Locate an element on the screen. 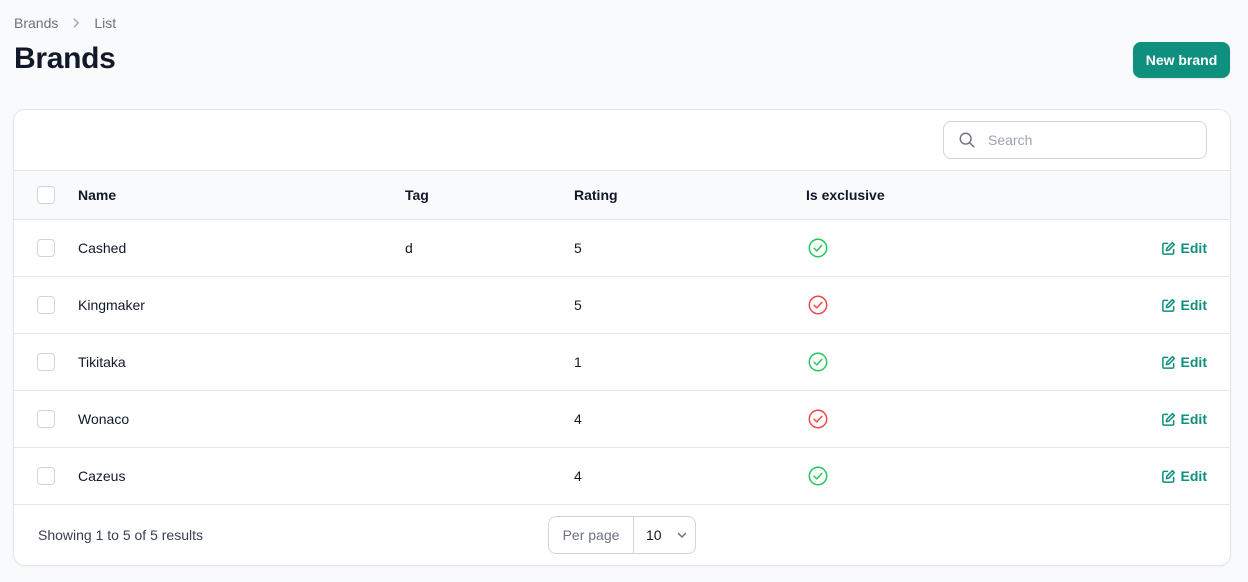 The height and width of the screenshot is (582, 1248). breadcrumb-item-brands: Brands is located at coordinates (36, 23).